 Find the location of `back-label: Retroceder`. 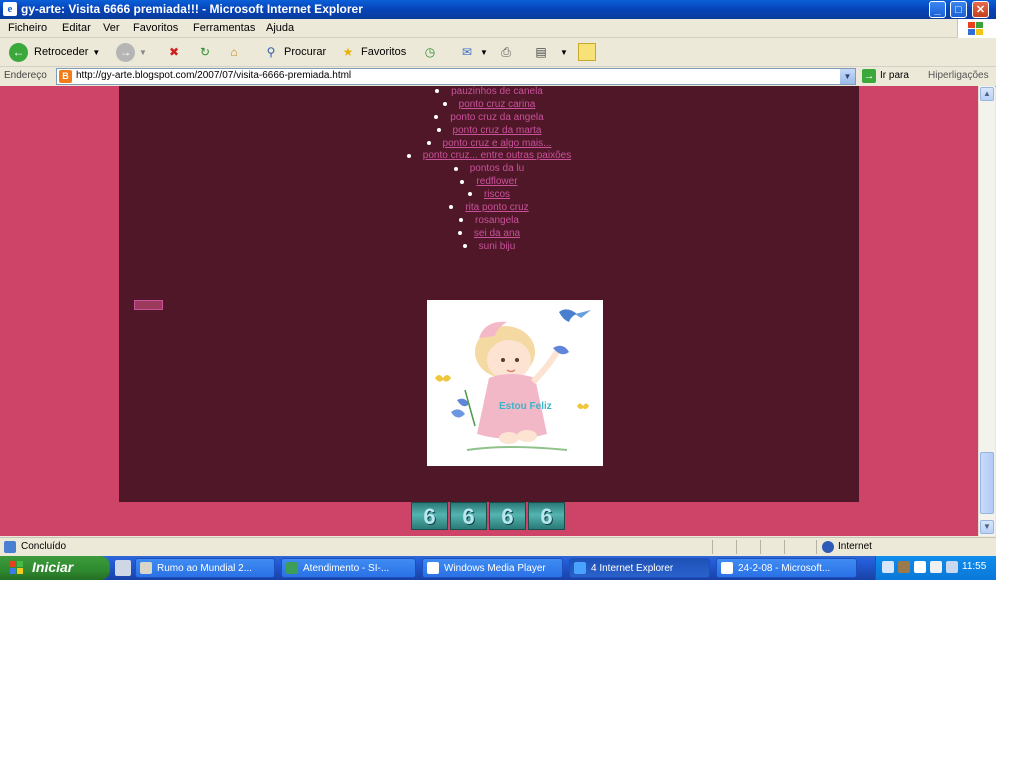

back-label: Retroceder is located at coordinates (61, 52).